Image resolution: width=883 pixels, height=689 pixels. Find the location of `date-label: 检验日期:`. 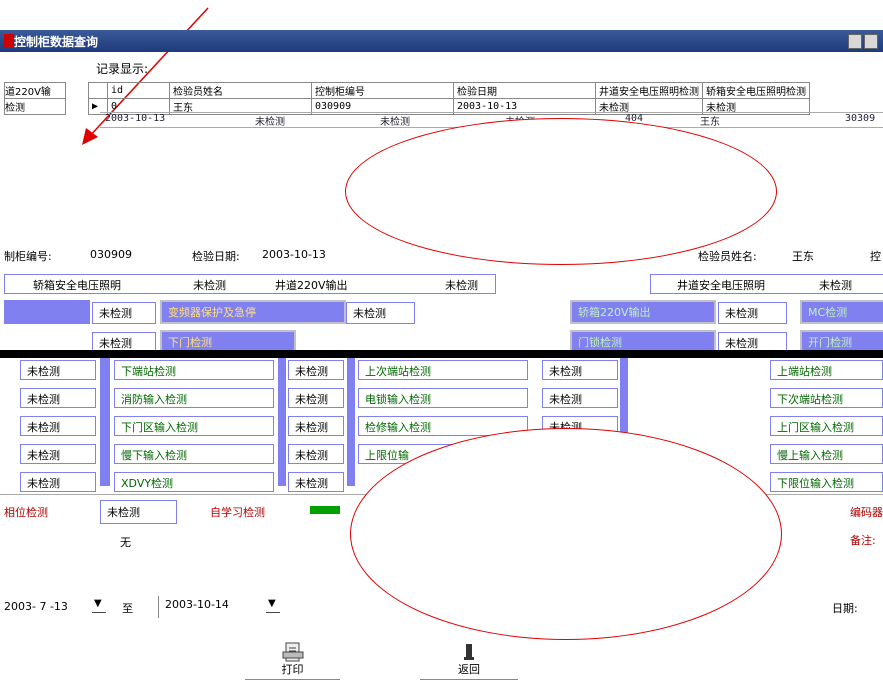

date-label: 检验日期: is located at coordinates (216, 256).